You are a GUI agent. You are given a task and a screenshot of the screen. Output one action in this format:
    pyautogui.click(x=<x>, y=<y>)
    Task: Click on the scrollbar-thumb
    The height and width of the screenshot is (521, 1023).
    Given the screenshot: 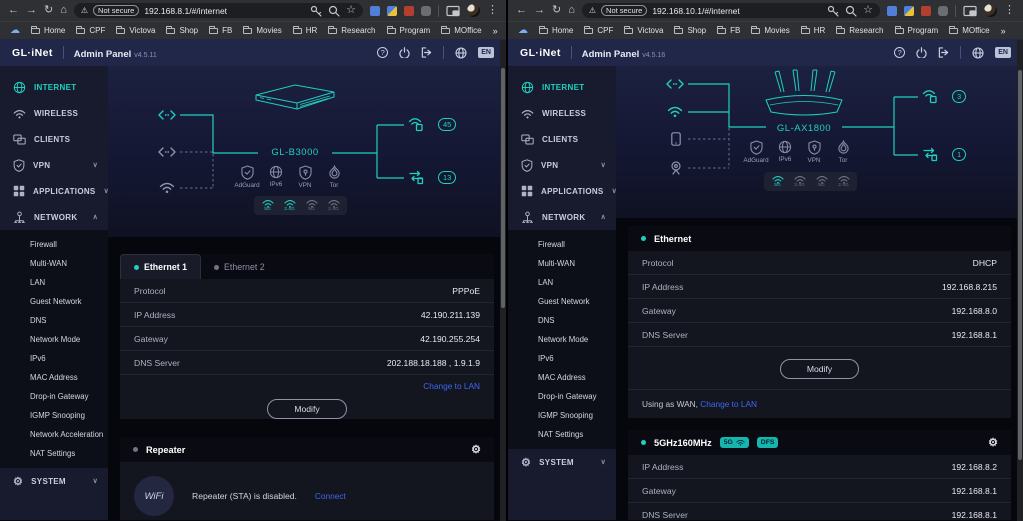 What is the action you would take?
    pyautogui.click(x=503, y=188)
    